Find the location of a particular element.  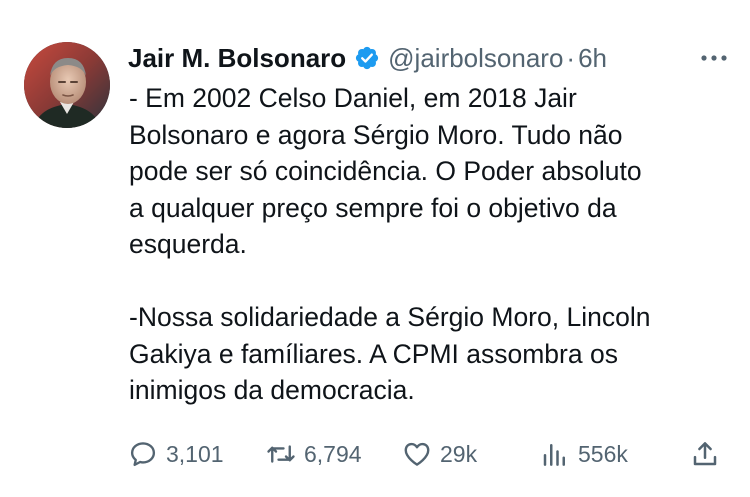

action-bar: 3,101 6,794 29k 556k is located at coordinates (428, 454).